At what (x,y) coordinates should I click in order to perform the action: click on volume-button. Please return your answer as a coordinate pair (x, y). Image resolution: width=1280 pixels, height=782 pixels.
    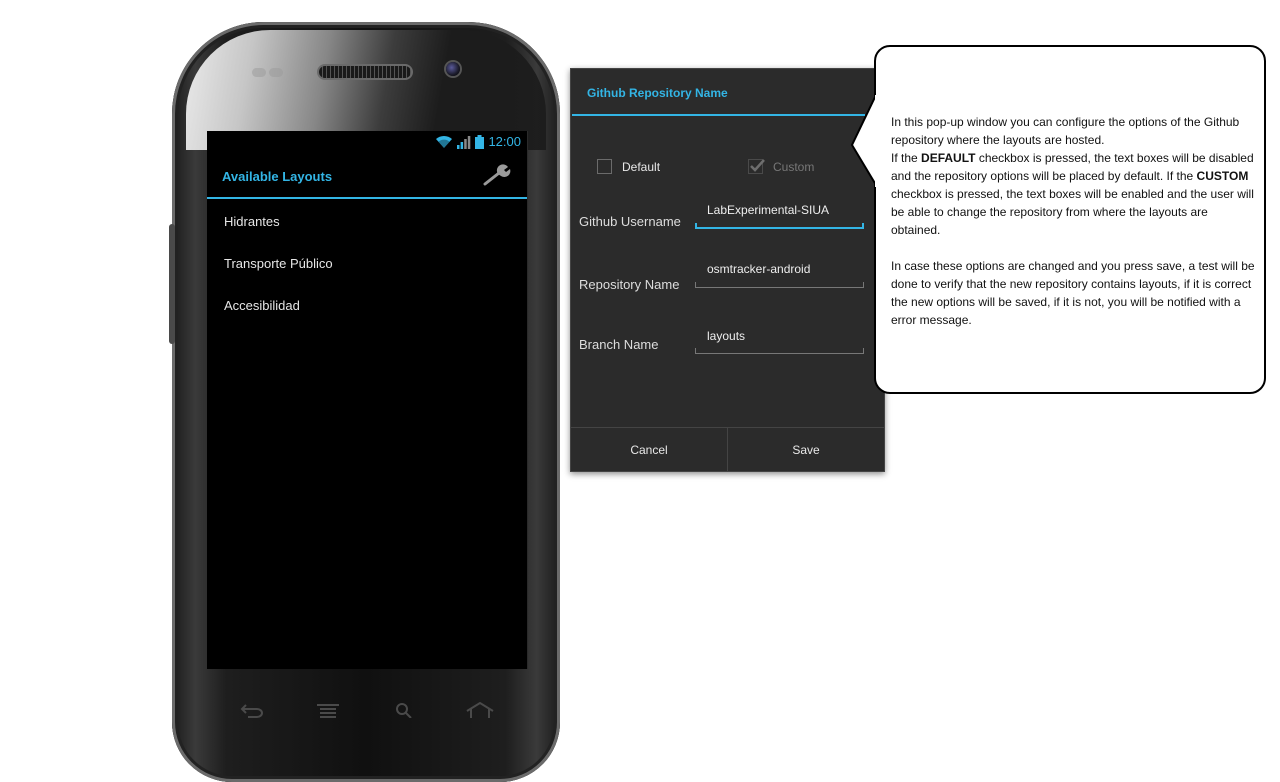
    Looking at the image, I should click on (172, 284).